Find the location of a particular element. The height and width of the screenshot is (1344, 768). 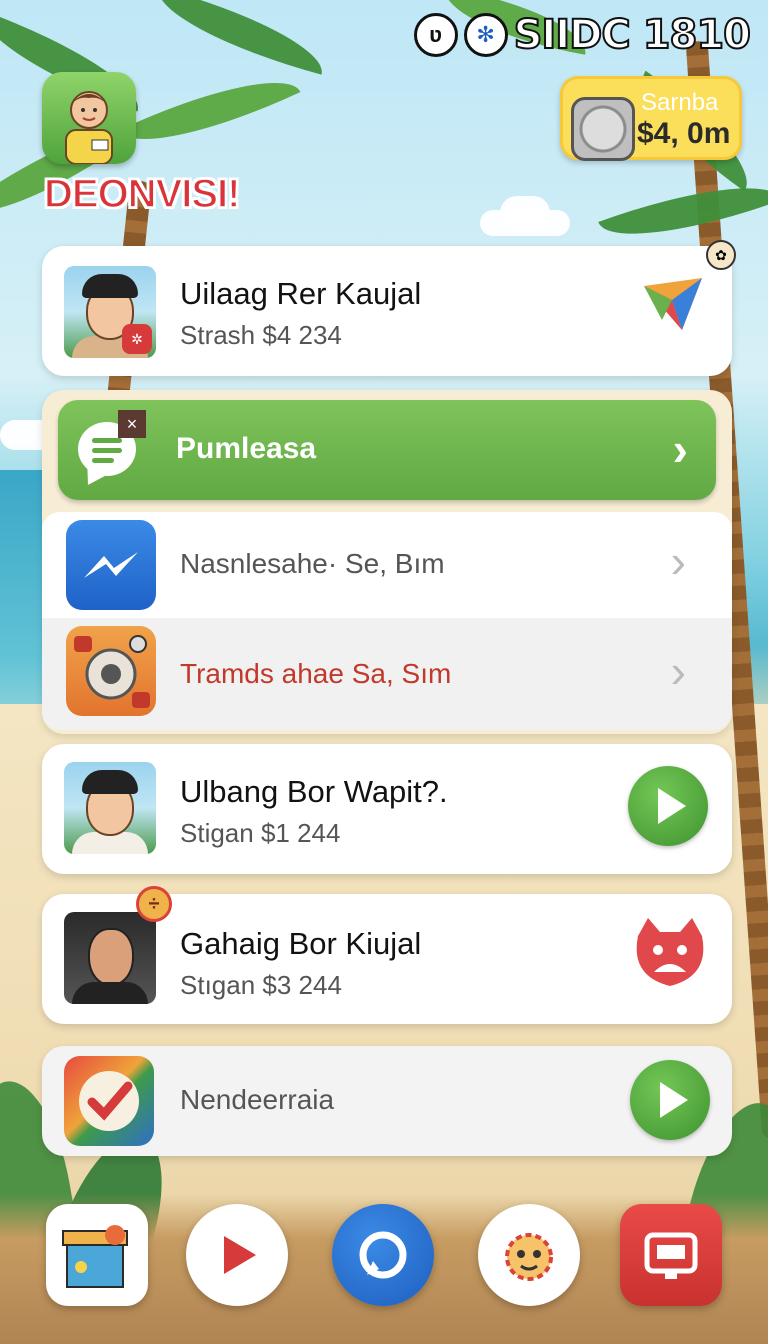

dock-video-button is located at coordinates (237, 1255).